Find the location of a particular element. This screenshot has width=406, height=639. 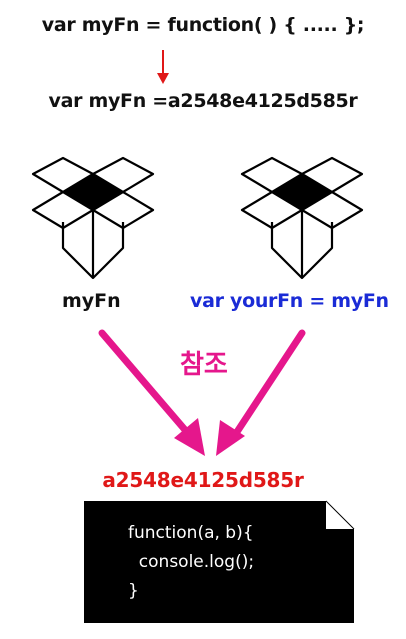

right-box-label: var yourFn = myFn is located at coordinates (289, 301).